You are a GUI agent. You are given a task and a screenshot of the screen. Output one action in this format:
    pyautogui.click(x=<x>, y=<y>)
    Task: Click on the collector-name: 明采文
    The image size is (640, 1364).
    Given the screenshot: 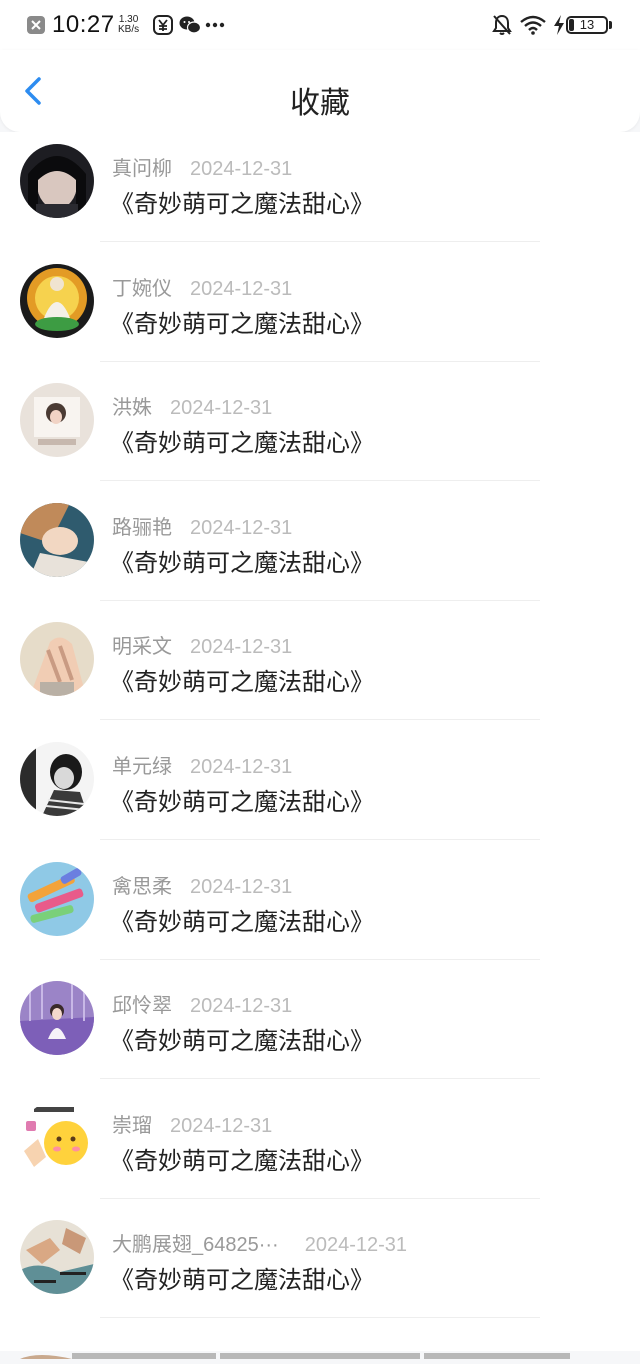 What is the action you would take?
    pyautogui.click(x=142, y=647)
    